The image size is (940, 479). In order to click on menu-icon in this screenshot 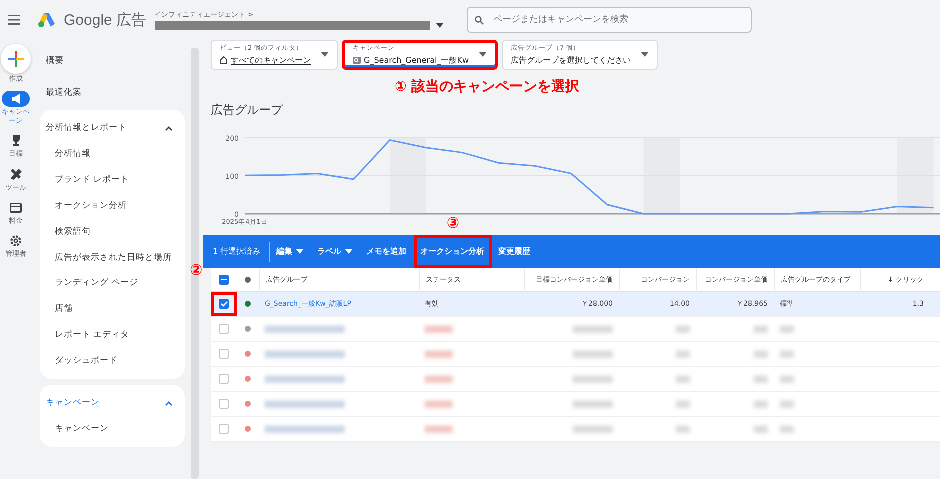, I will do `click(14, 20)`.